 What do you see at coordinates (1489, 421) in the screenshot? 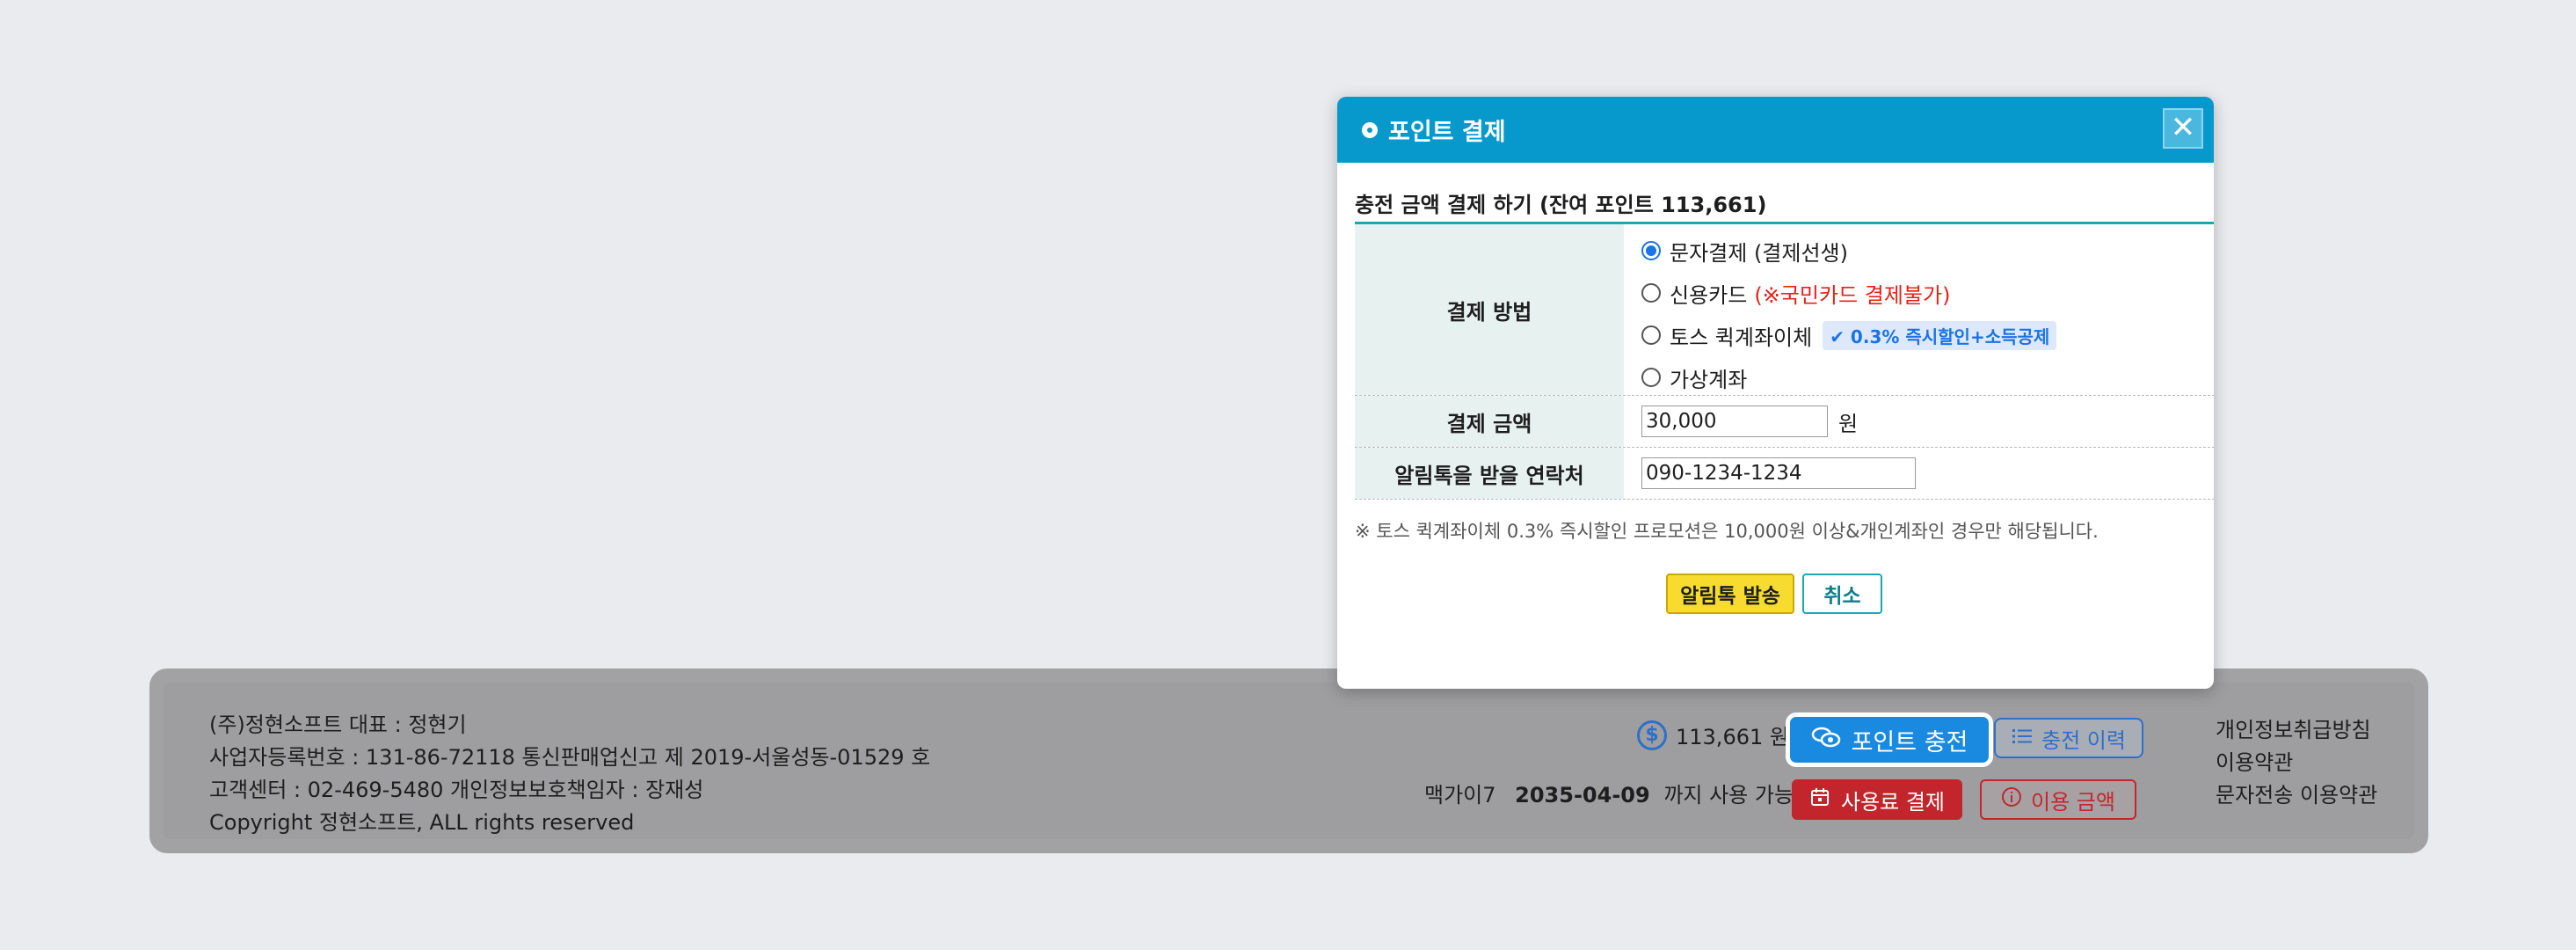
I see `payment-amount-label: 결제 금액` at bounding box center [1489, 421].